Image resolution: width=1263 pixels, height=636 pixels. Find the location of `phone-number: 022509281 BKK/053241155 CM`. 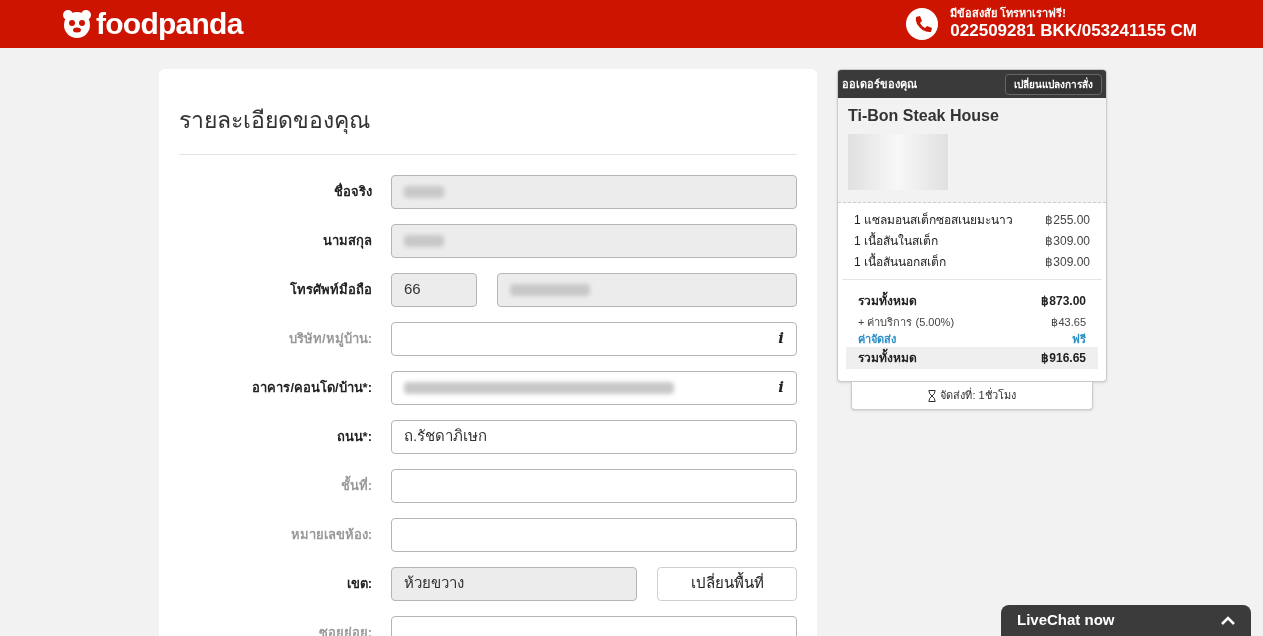

phone-number: 022509281 BKK/053241155 CM is located at coordinates (1073, 31).